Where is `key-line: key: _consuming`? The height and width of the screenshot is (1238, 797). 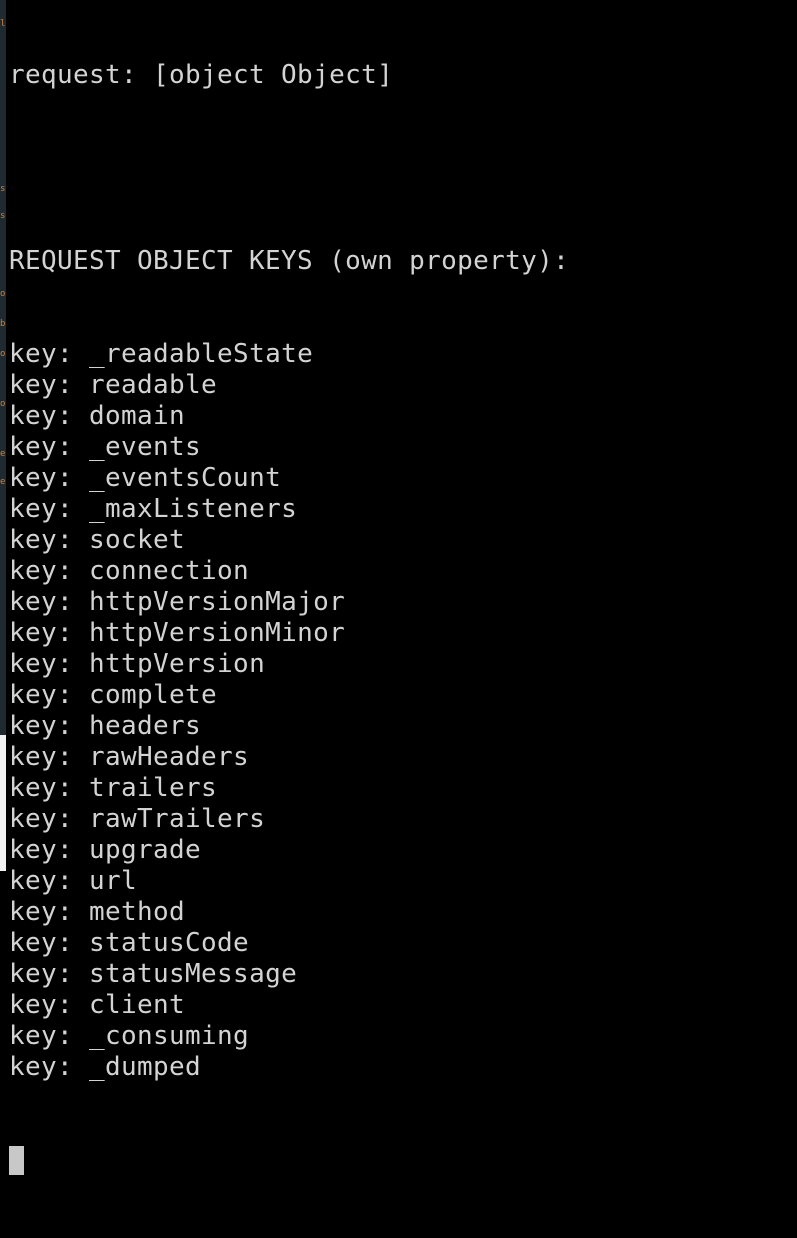
key-line: key: _consuming is located at coordinates (289, 1036).